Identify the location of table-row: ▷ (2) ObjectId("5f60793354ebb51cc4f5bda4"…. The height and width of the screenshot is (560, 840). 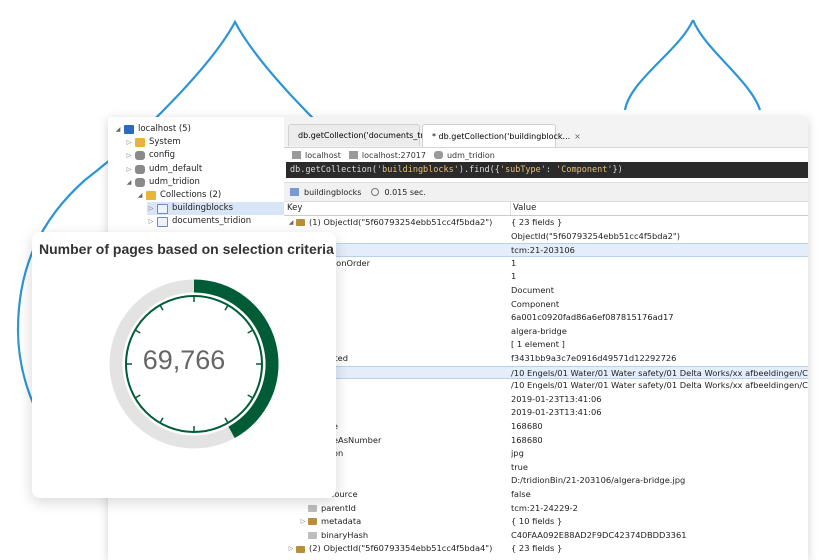
(546, 549).